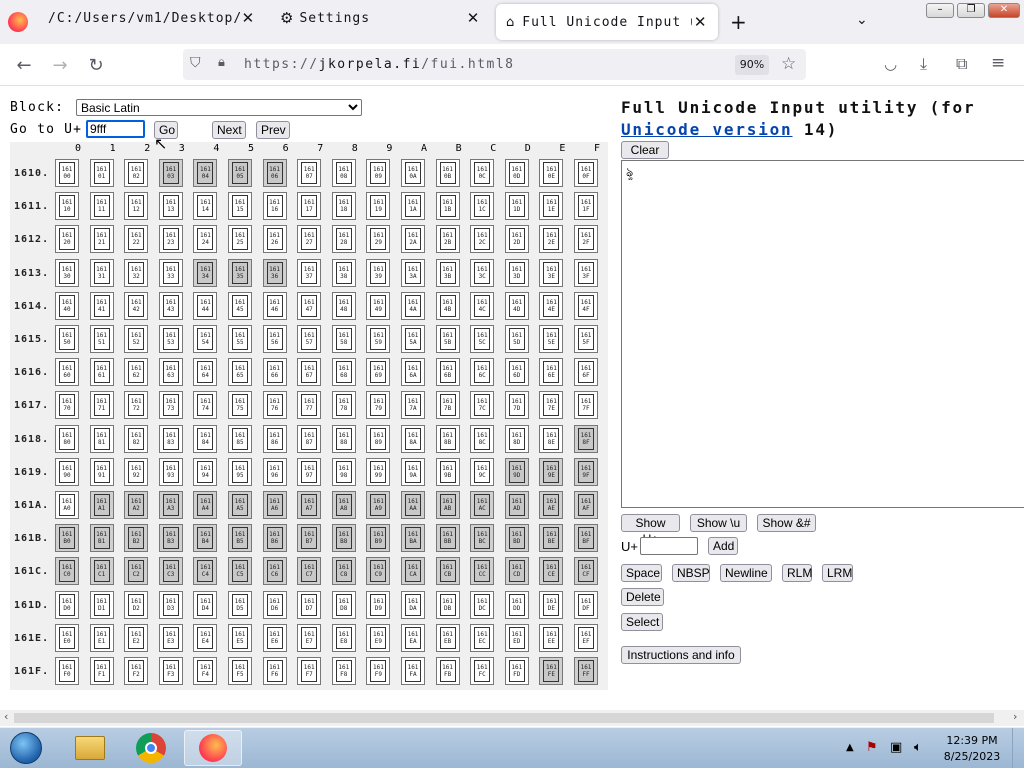 Image resolution: width=1024 pixels, height=768 pixels. Describe the element at coordinates (1004, 10) in the screenshot. I see `close-window-button: ✕` at that location.